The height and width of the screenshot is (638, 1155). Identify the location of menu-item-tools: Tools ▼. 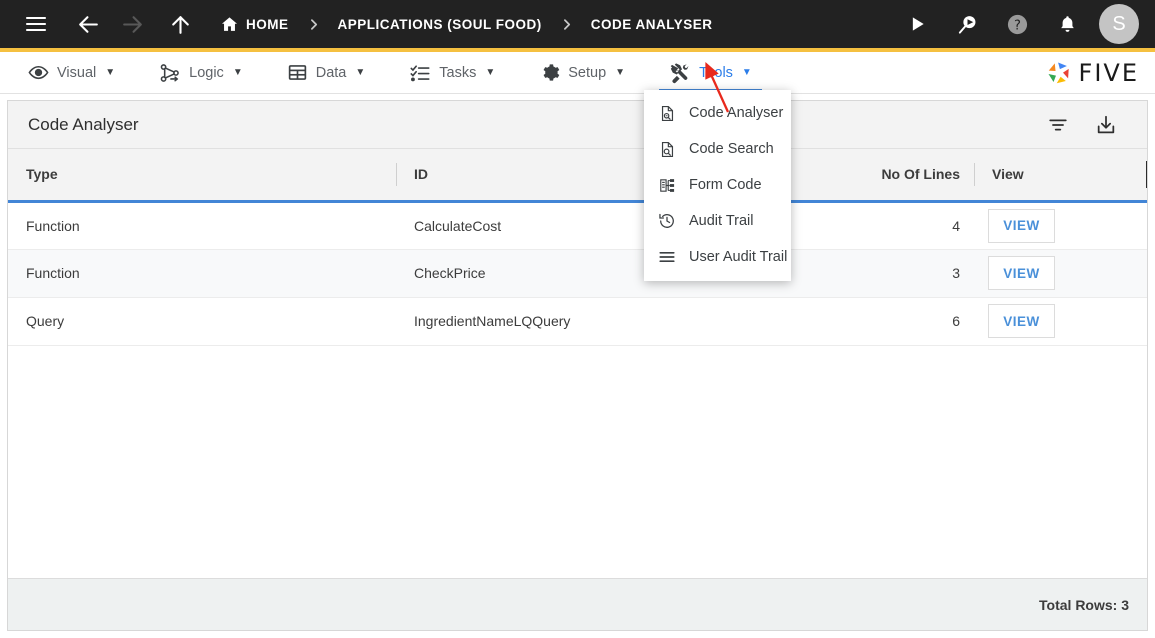
(710, 72).